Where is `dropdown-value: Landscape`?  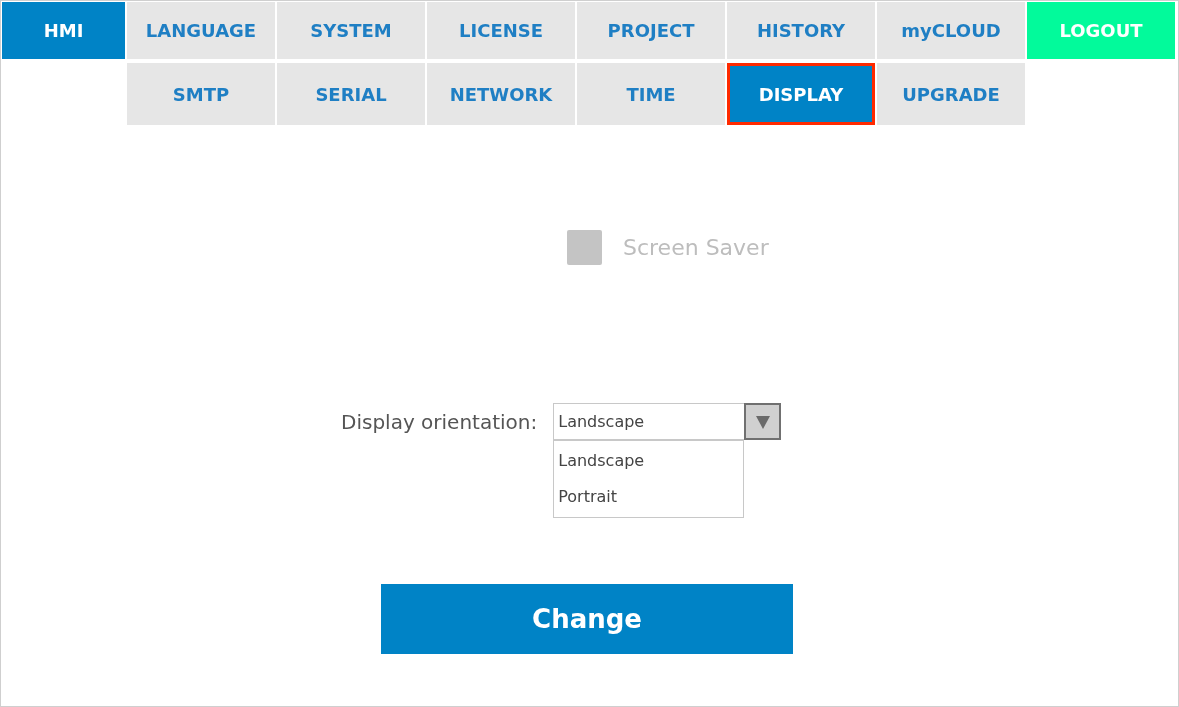
dropdown-value: Landscape is located at coordinates (601, 421).